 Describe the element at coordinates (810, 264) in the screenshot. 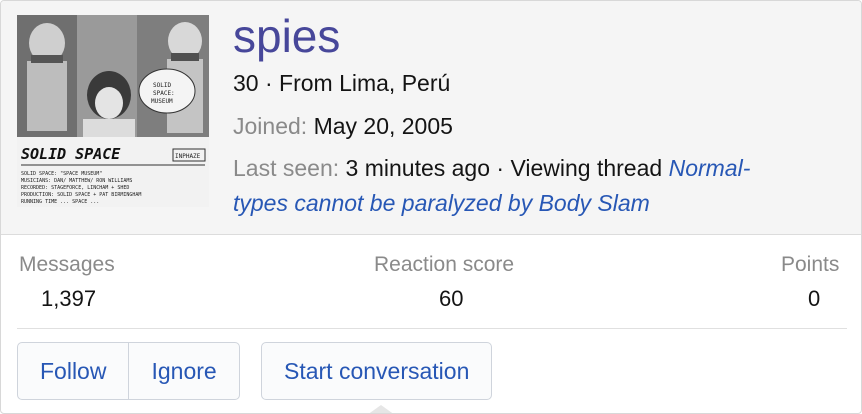

I see `stat-label-points: Points` at that location.